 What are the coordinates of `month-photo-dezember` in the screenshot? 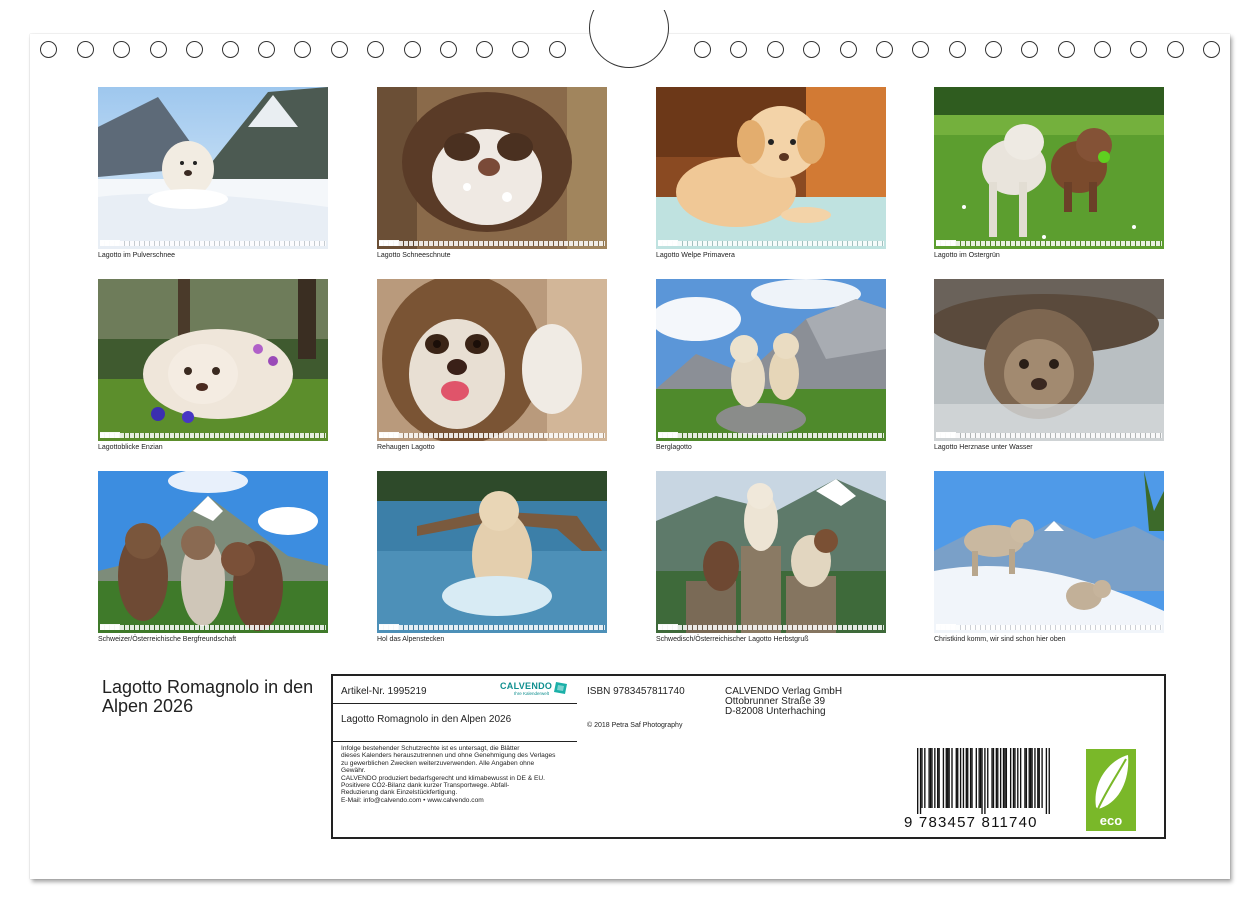 It's located at (1049, 552).